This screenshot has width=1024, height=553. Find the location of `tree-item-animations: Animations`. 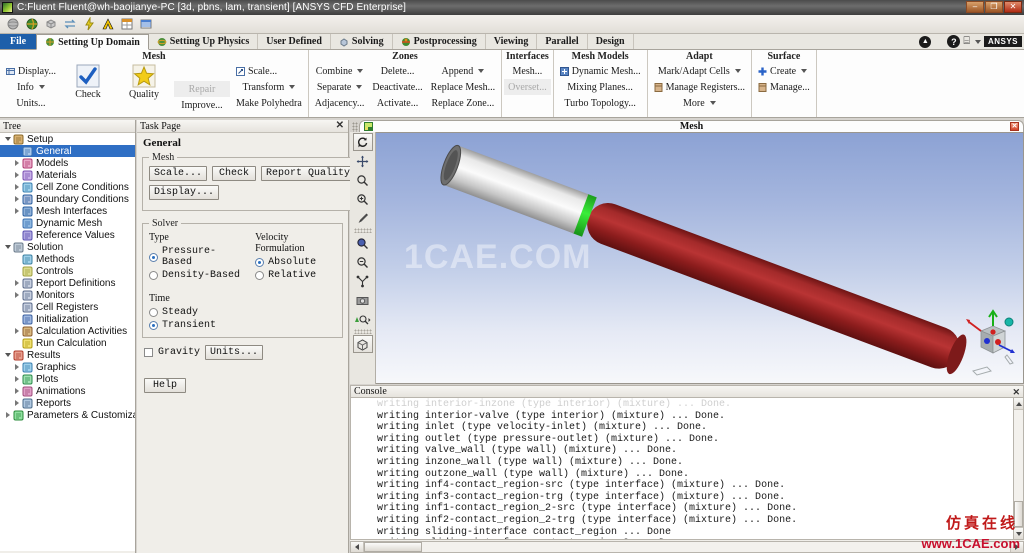

tree-item-animations: Animations is located at coordinates (67, 391).